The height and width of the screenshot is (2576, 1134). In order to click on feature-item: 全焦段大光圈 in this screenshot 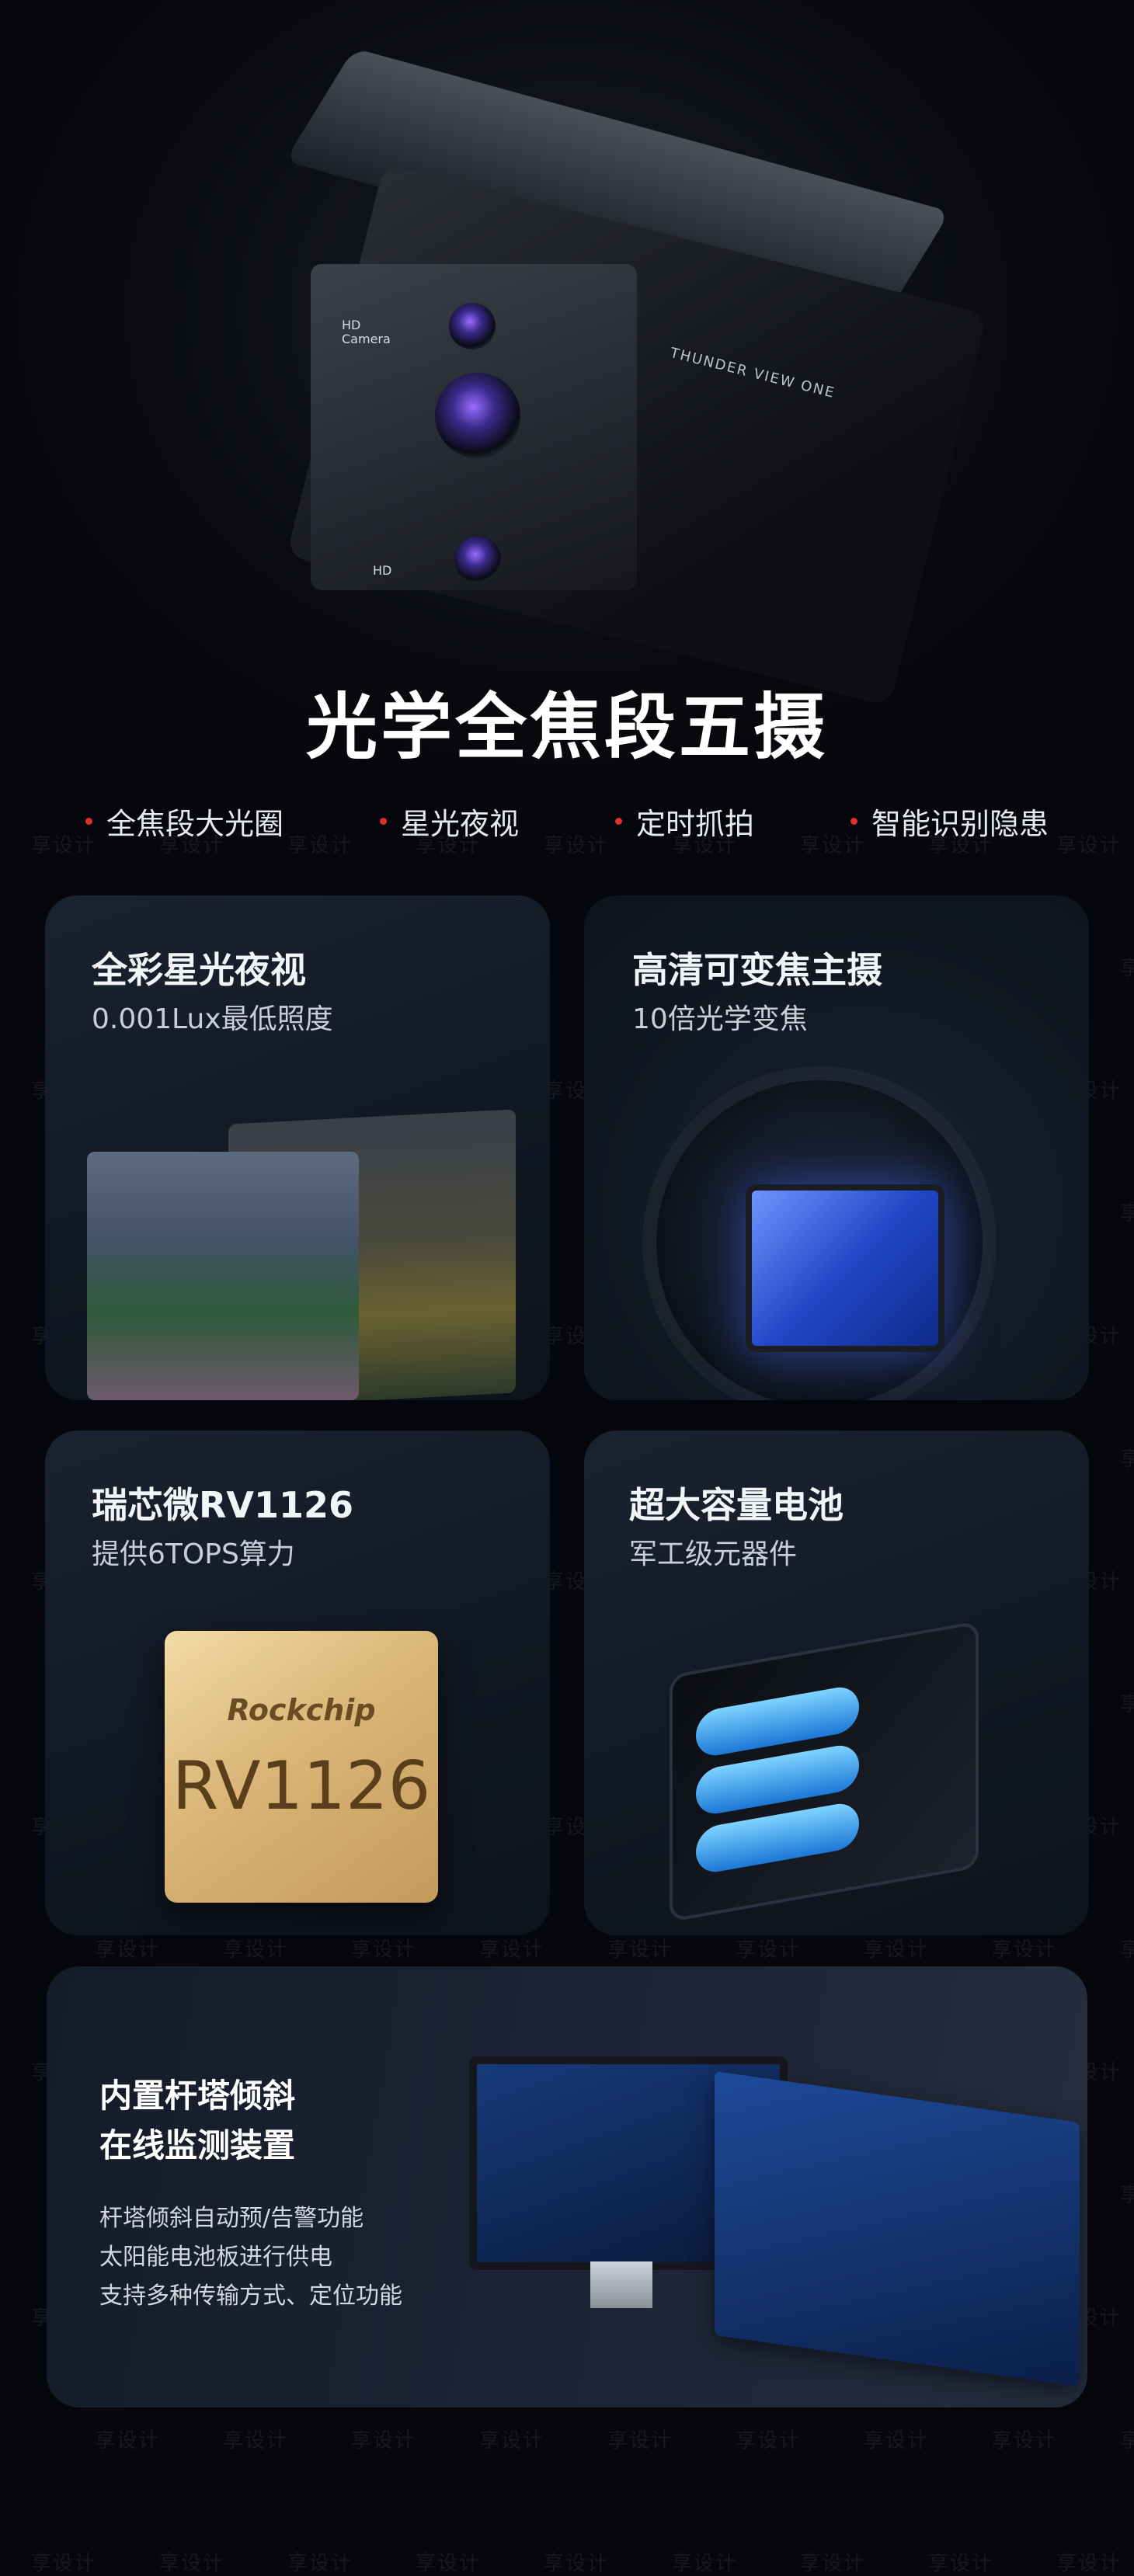, I will do `click(184, 821)`.